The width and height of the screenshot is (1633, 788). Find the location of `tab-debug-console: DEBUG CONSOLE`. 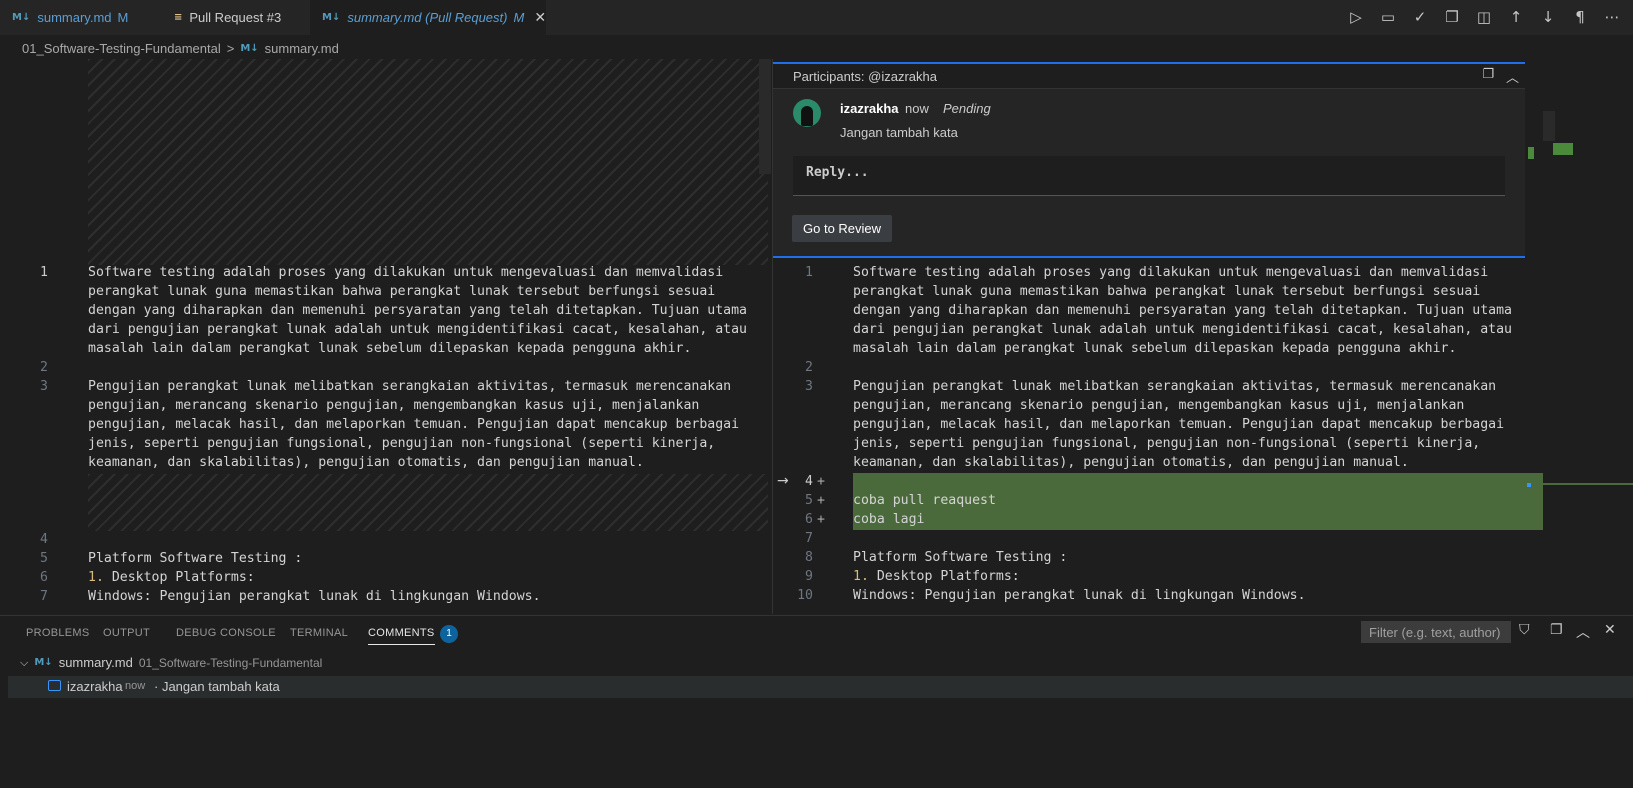

tab-debug-console: DEBUG CONSOLE is located at coordinates (226, 633).